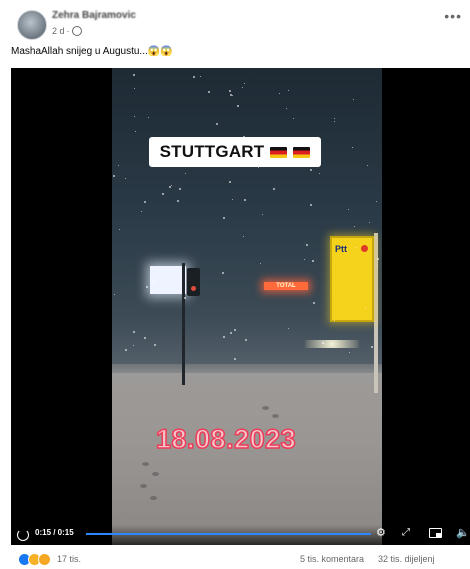  I want to click on progress-bar, so click(228, 534).